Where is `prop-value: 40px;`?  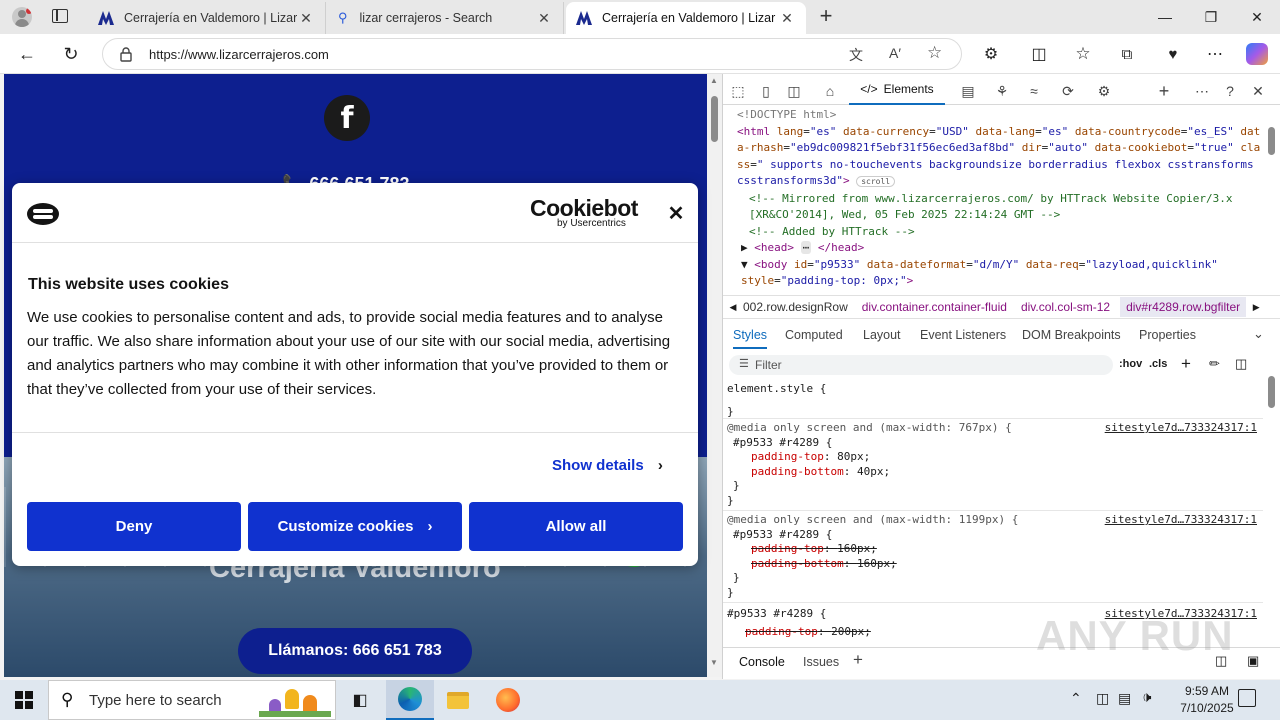 prop-value: 40px; is located at coordinates (873, 471).